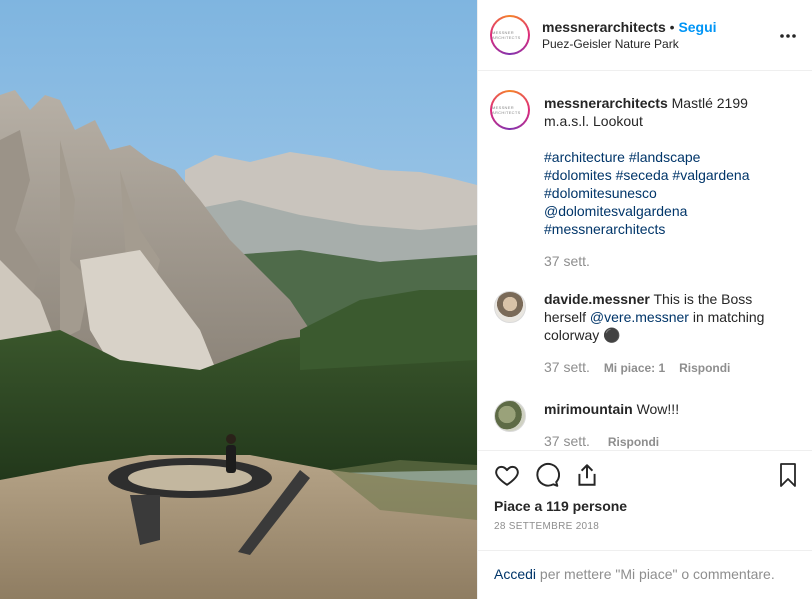  I want to click on login-link: Accedi, so click(515, 574).